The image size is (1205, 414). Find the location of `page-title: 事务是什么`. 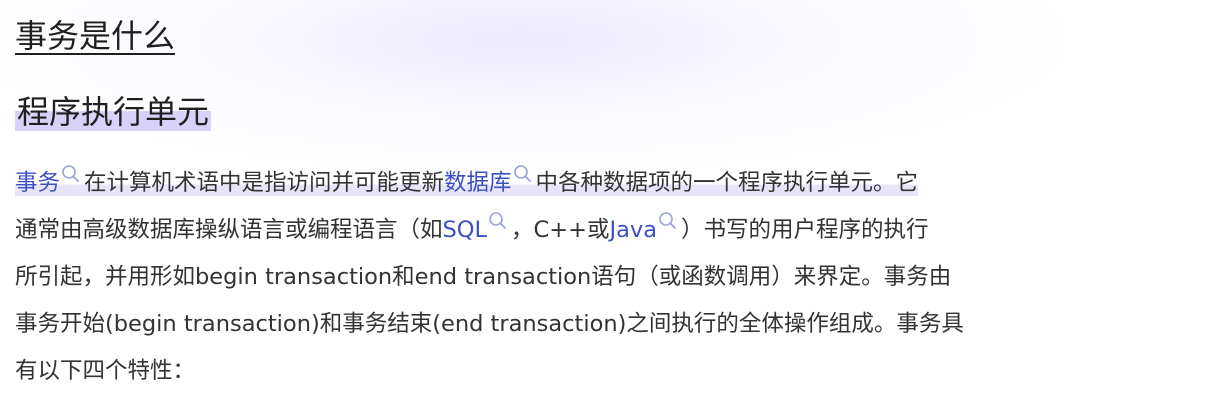

page-title: 事务是什么 is located at coordinates (95, 36).